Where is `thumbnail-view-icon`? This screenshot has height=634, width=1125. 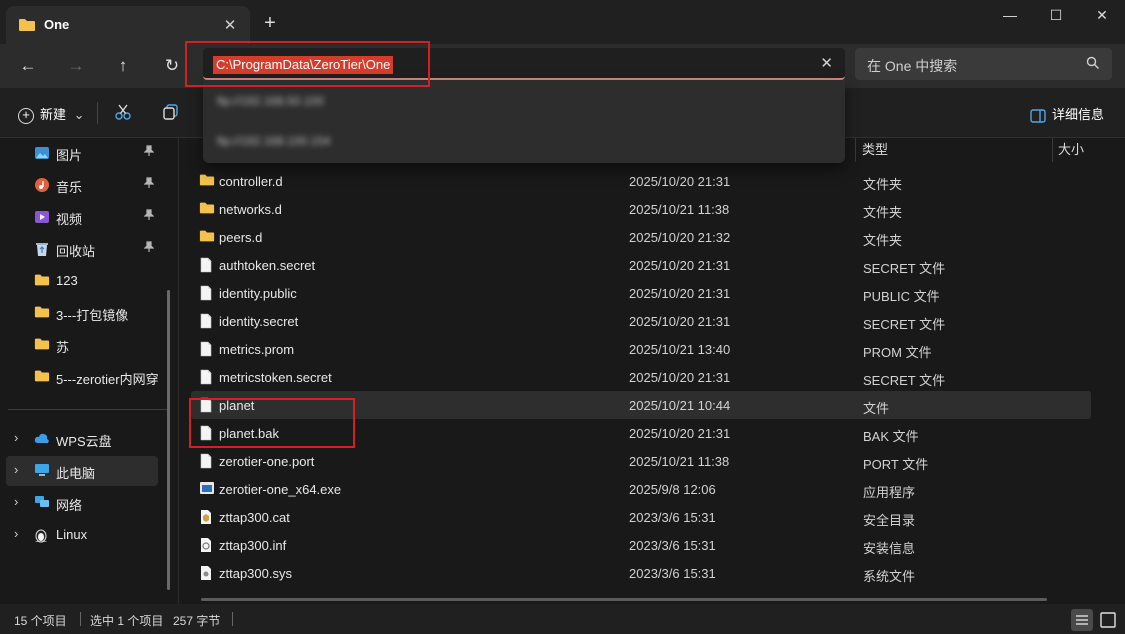
thumbnail-view-icon is located at coordinates (1108, 620).